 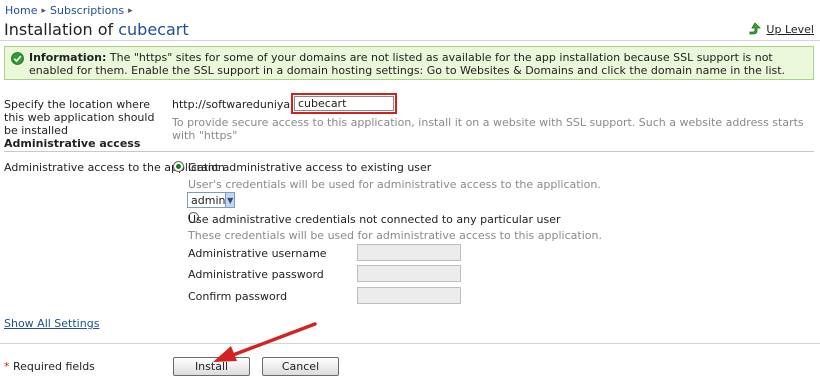 I want to click on admin-password-input, so click(x=409, y=273).